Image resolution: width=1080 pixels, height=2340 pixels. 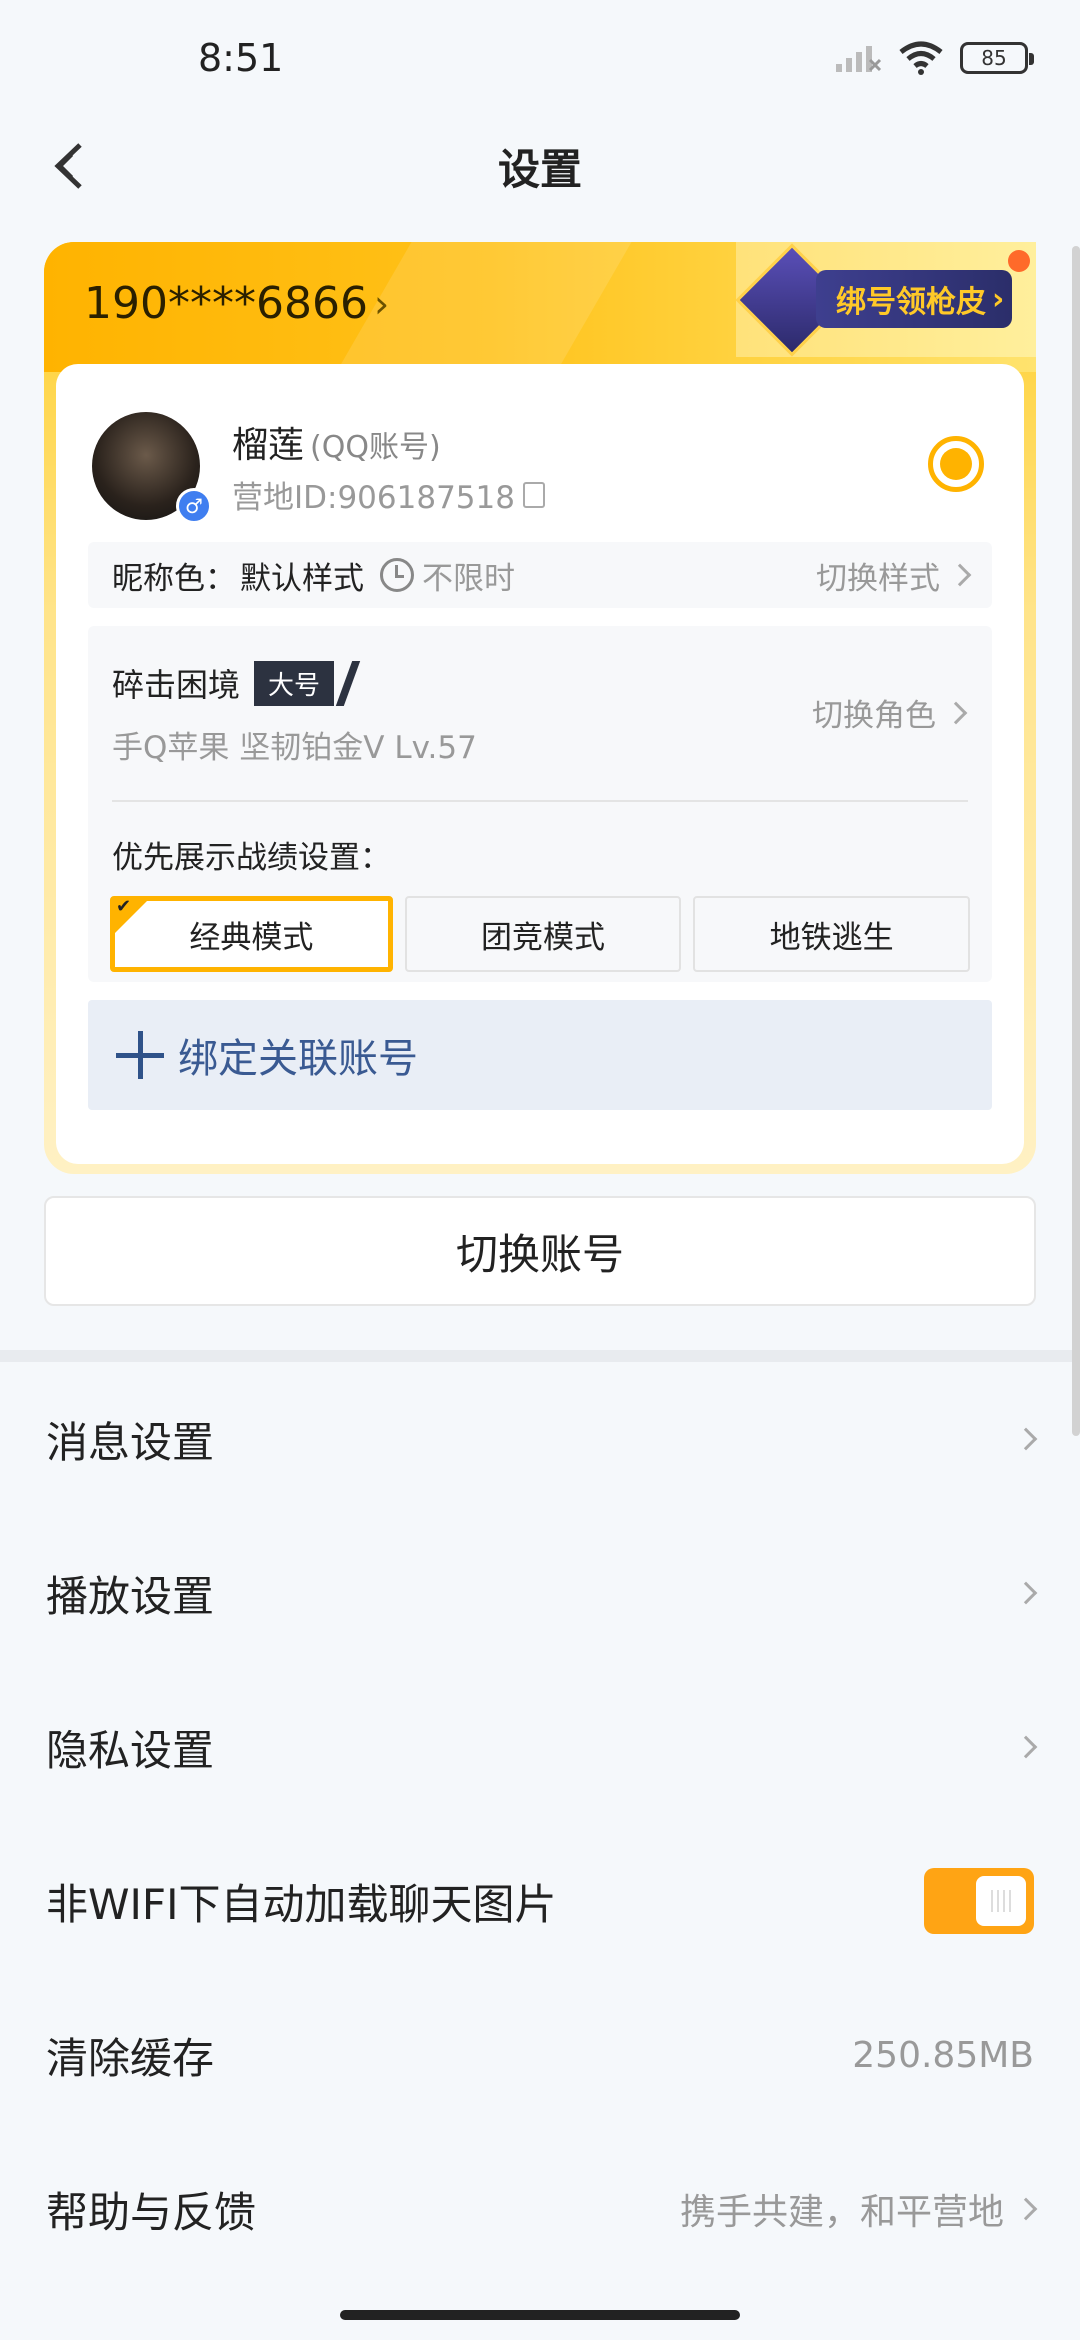 I want to click on nick-color-row: 昵称色： 默认样式 不限时 切换样式, so click(x=540, y=575).